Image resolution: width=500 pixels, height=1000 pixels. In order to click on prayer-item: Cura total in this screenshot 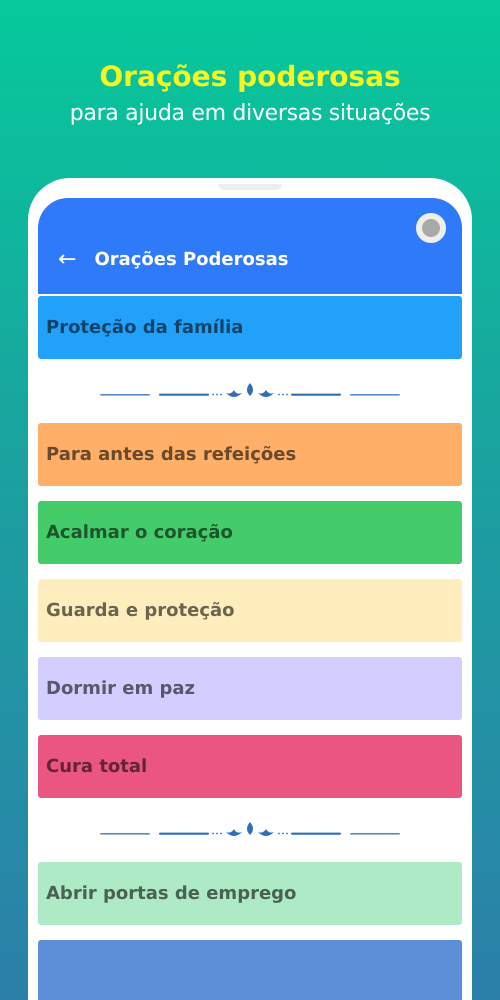, I will do `click(250, 766)`.